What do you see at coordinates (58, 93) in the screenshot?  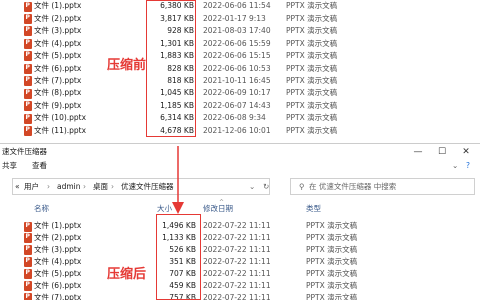 I see `file-name: 文件 (8).pptx` at bounding box center [58, 93].